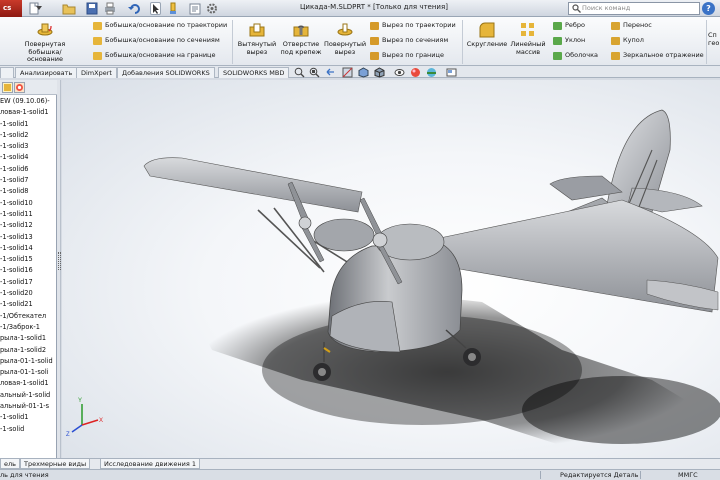 The height and width of the screenshot is (480, 720). Describe the element at coordinates (28, 304) in the screenshot. I see `feature-tree-item: -1-solid21` at that location.